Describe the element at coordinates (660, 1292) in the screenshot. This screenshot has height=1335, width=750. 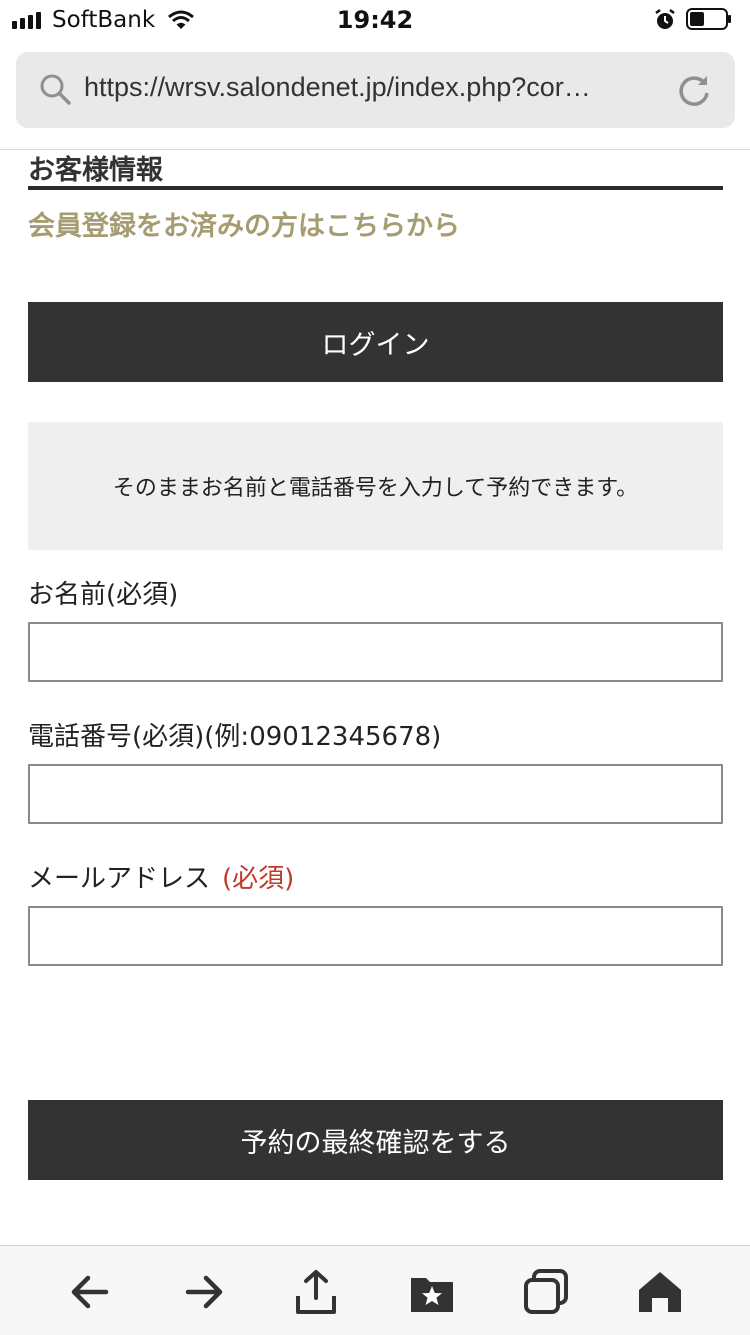
I see `home-icon` at that location.